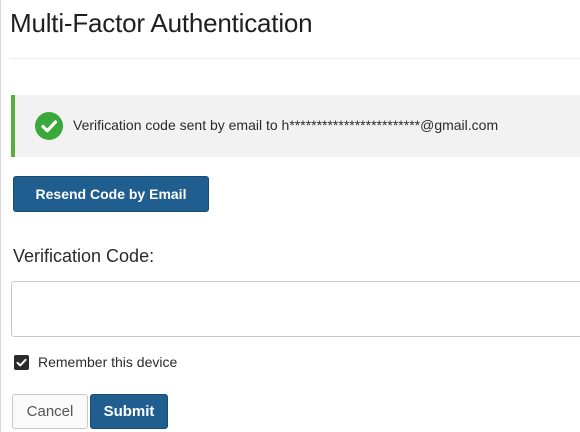 The width and height of the screenshot is (580, 432). What do you see at coordinates (295, 309) in the screenshot?
I see `verification-code-input` at bounding box center [295, 309].